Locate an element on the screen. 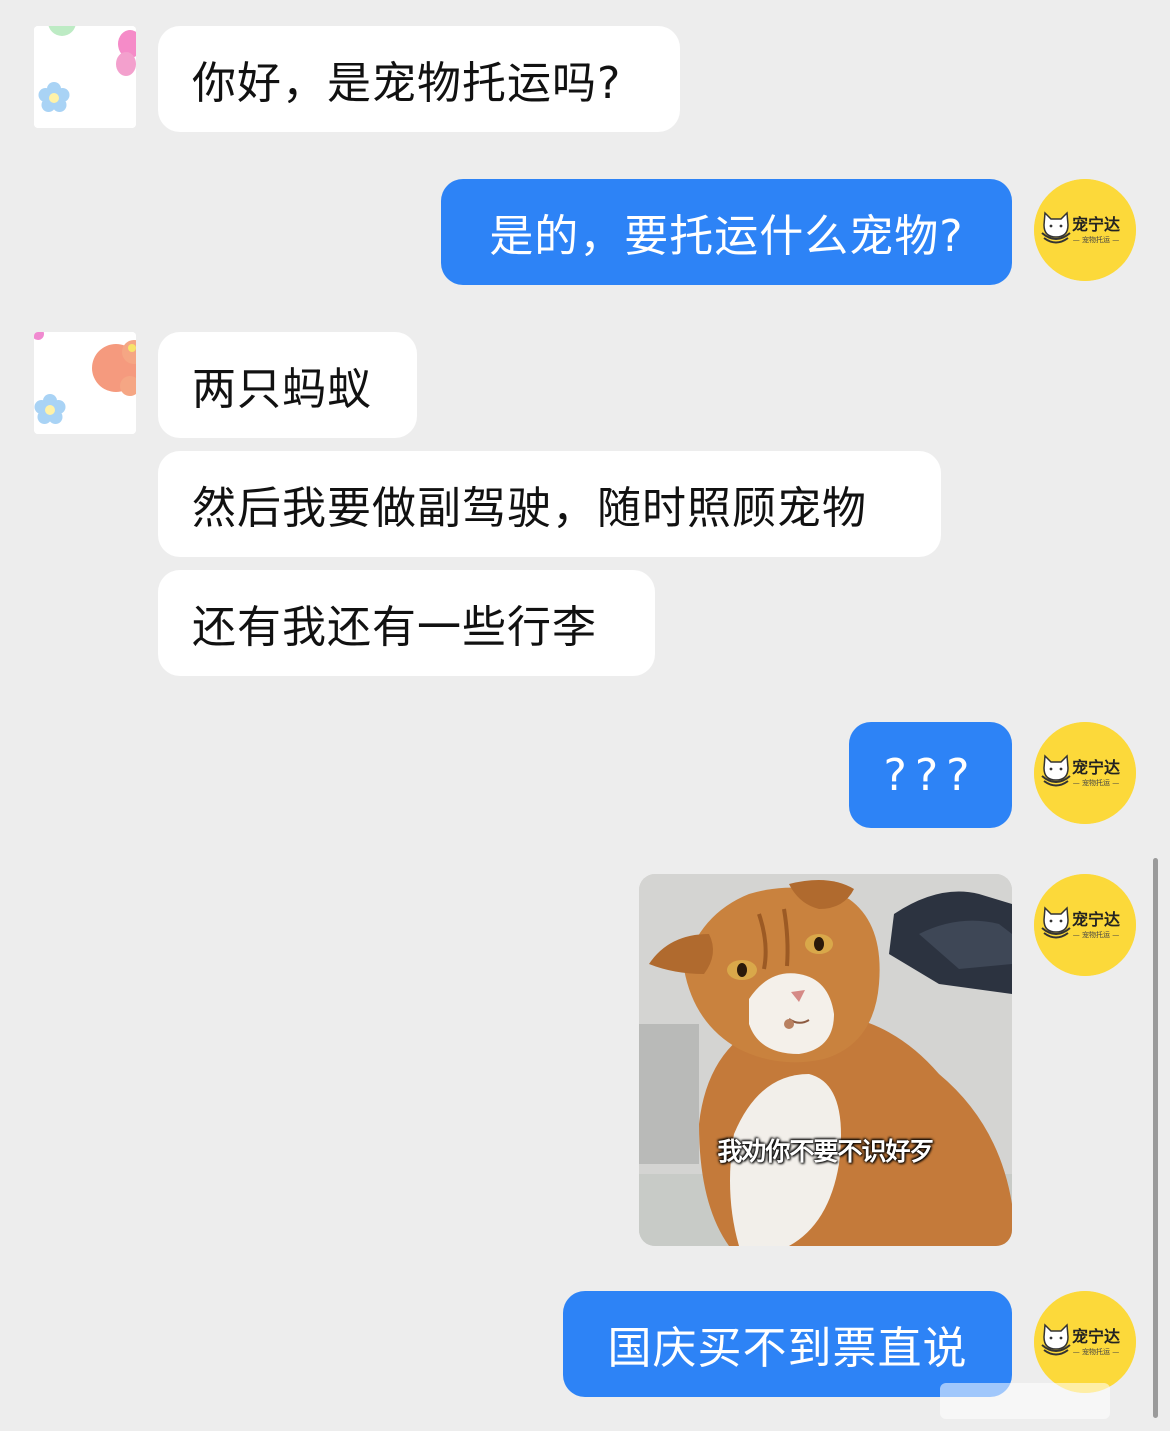 Image resolution: width=1170 pixels, height=1431 pixels. message-text: 两只蚂蚁 is located at coordinates (282, 389).